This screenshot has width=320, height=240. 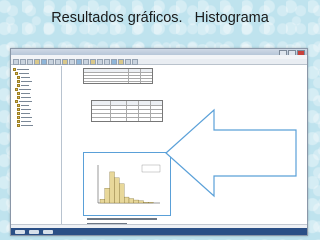 I want to click on output-navigator-tree, so click(x=36, y=147).